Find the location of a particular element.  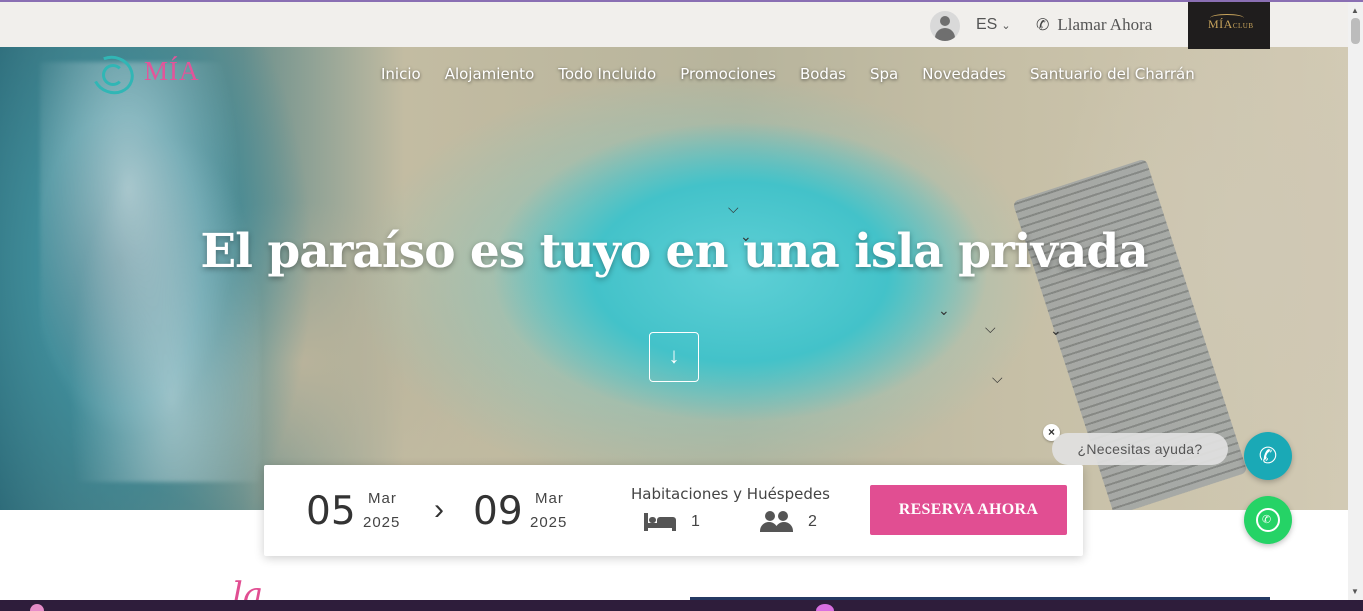

hero-headline: El paraíso es tuyo en una isla privada is located at coordinates (674, 251).